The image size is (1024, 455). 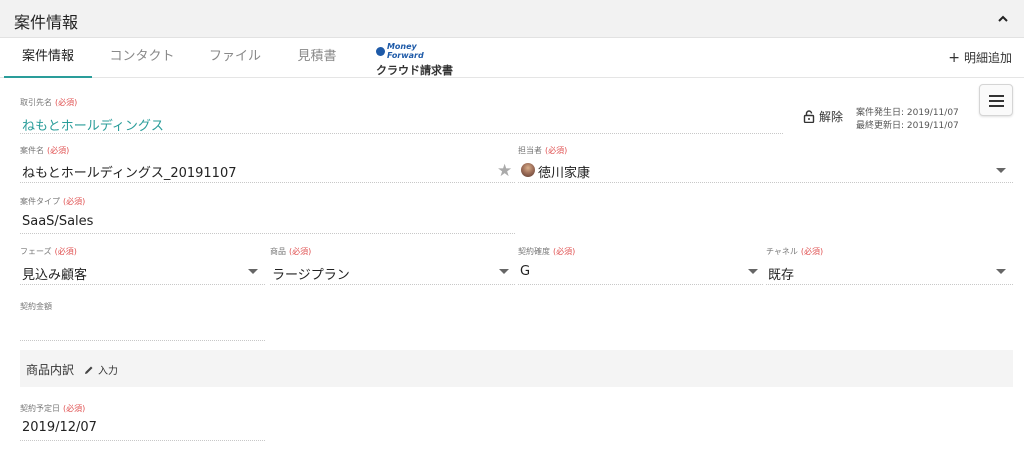 I want to click on channel-field-underline, so click(x=889, y=284).